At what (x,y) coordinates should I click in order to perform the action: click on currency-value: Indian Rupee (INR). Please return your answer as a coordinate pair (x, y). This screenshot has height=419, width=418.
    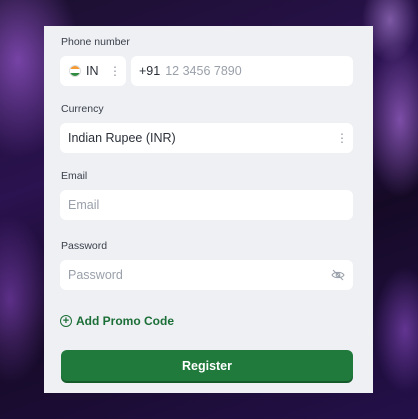
    Looking at the image, I should click on (122, 138).